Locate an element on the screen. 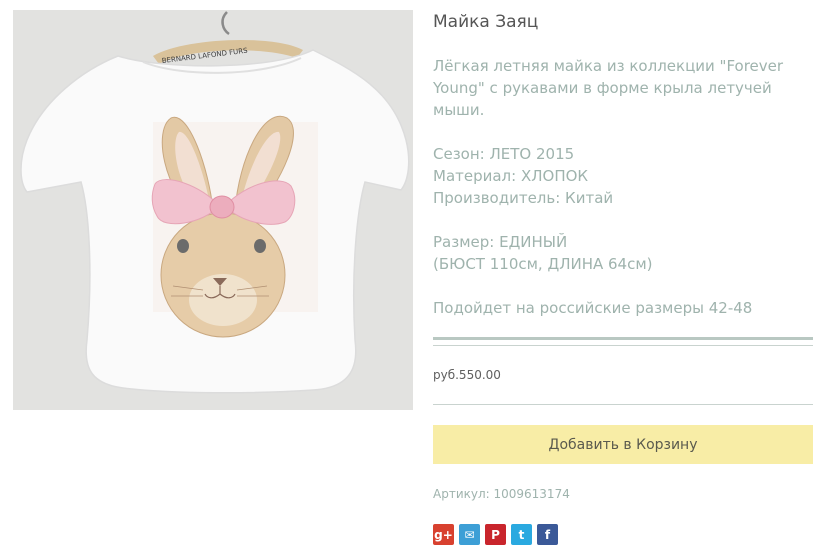  material-text: Материал: ХЛОПОК is located at coordinates (511, 176).